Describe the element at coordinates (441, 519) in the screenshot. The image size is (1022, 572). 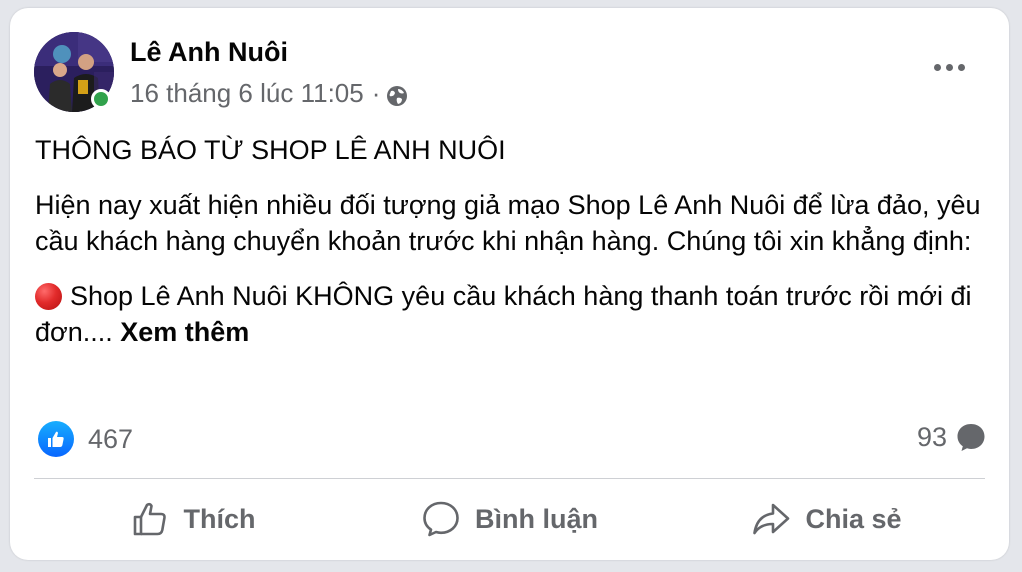
I see `comment-icon` at that location.